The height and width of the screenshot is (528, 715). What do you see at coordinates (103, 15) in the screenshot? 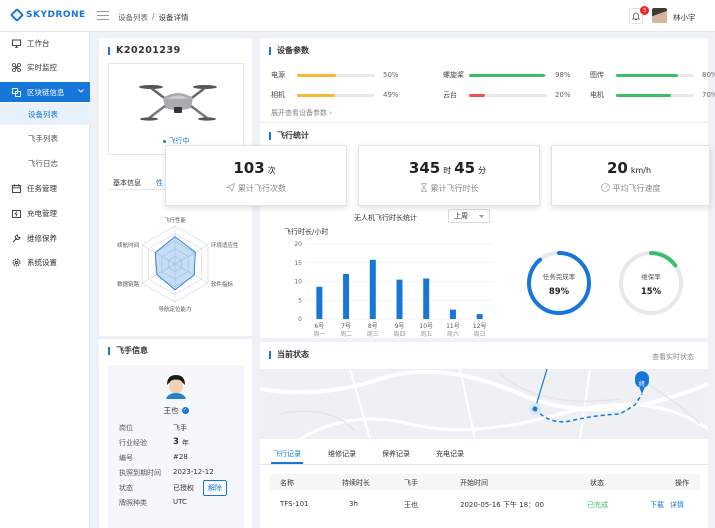
I see `menu-toggle-icon` at bounding box center [103, 15].